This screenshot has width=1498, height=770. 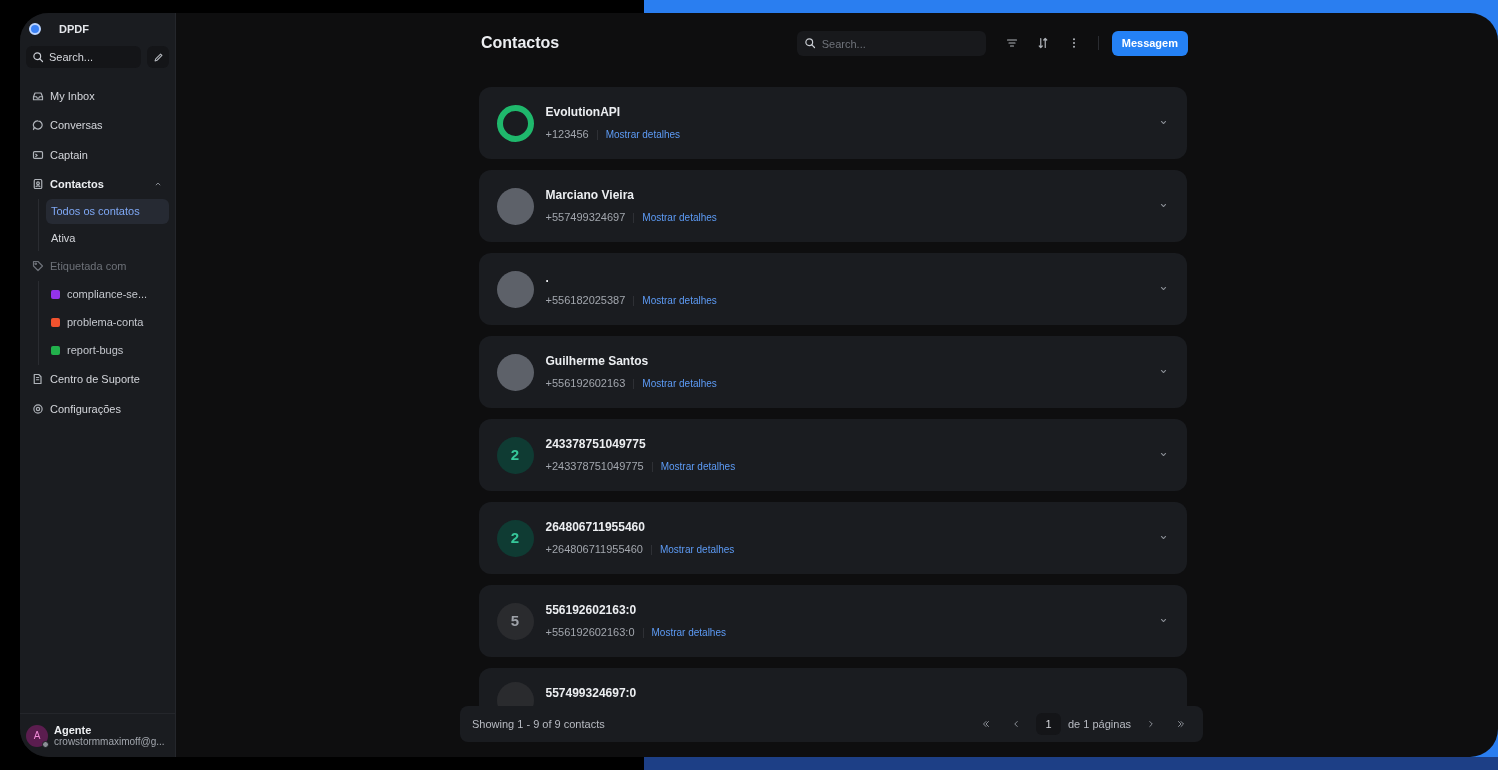 I want to click on label-text: problema-conta, so click(x=105, y=323).